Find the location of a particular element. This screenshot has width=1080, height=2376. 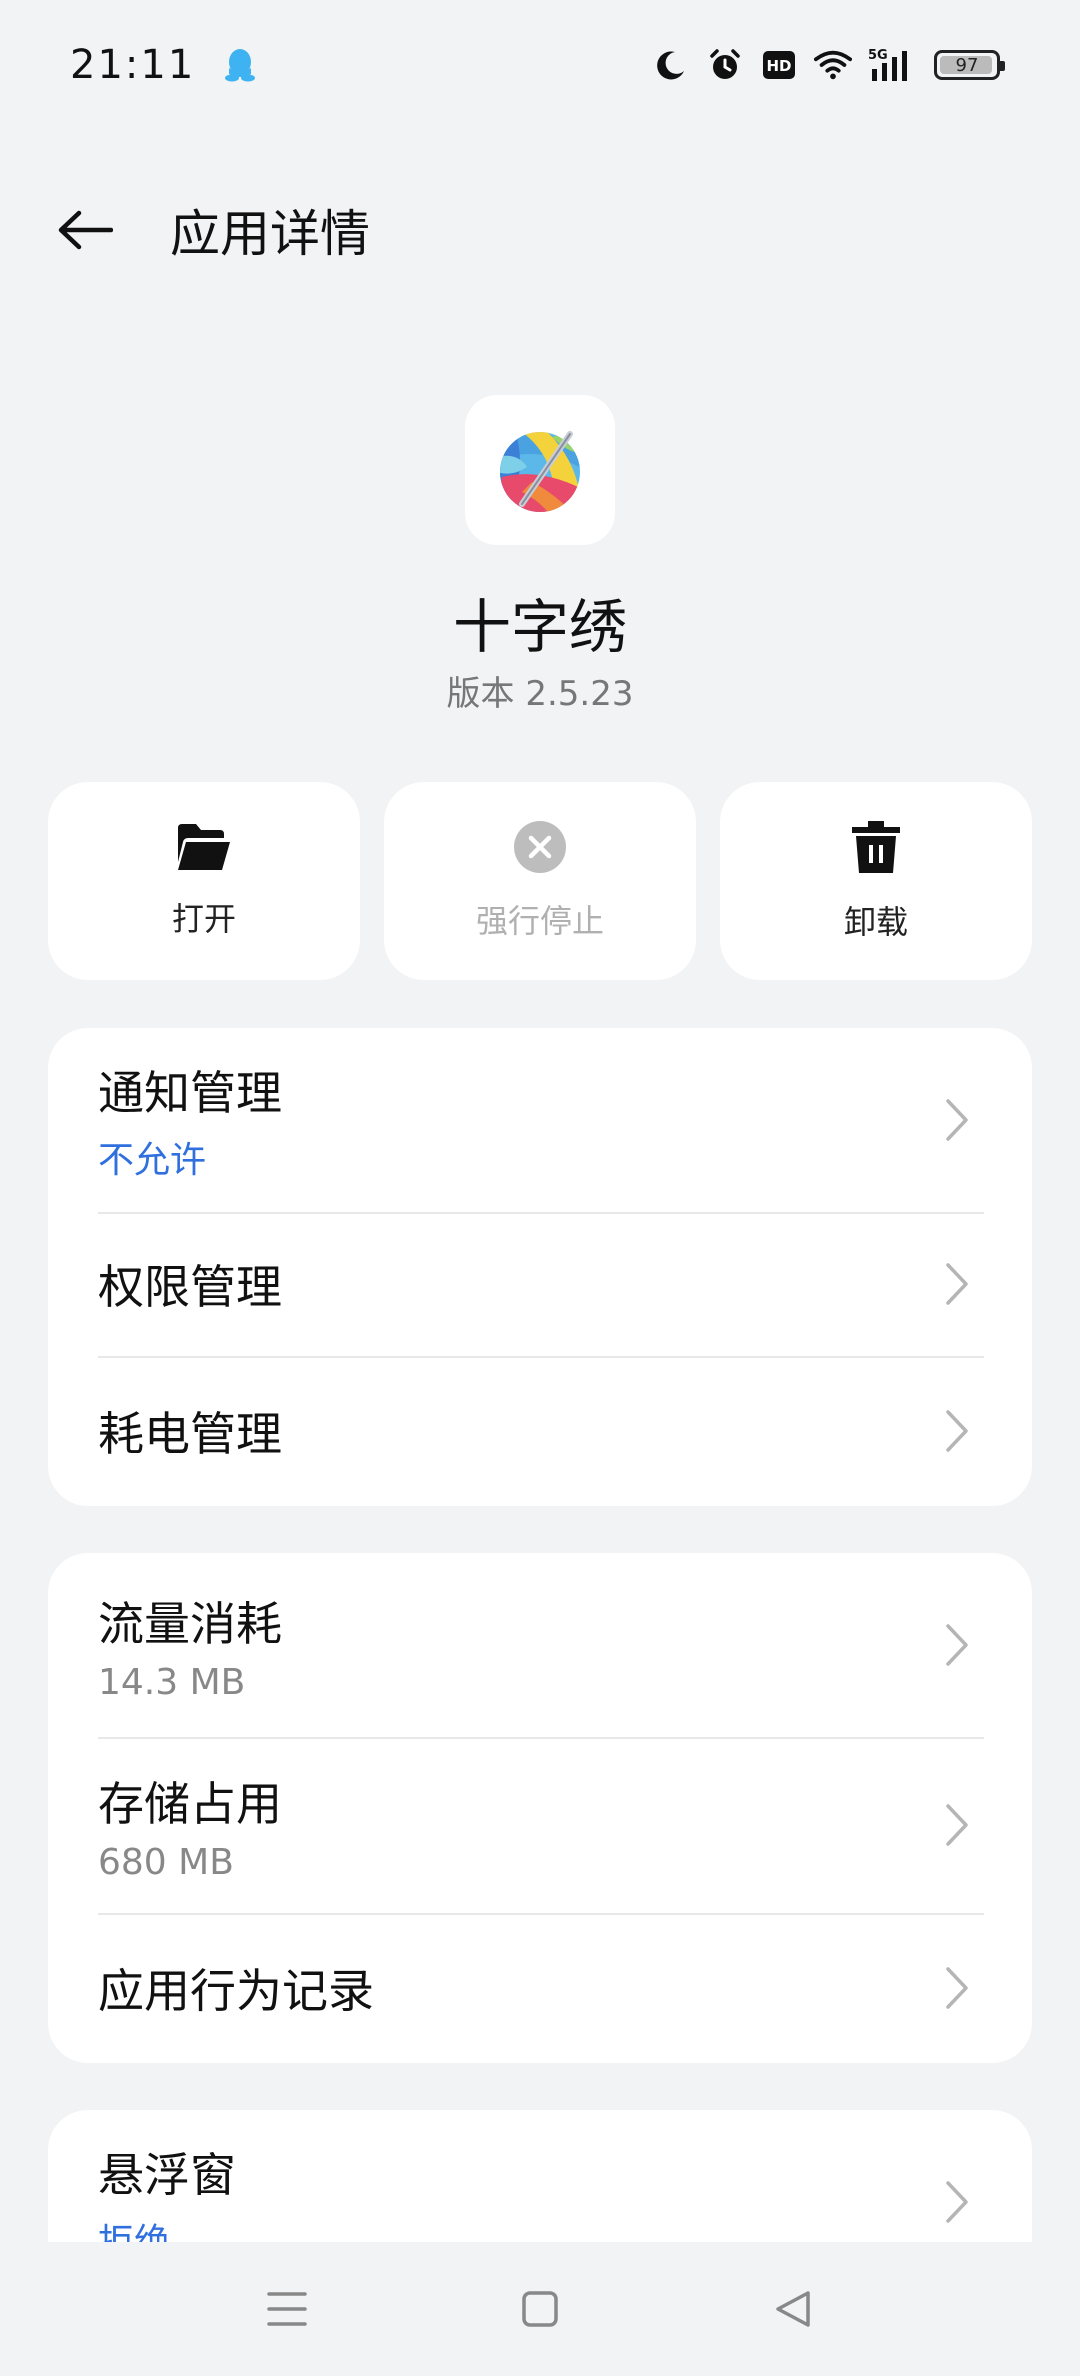

wifi-icon is located at coordinates (833, 65).